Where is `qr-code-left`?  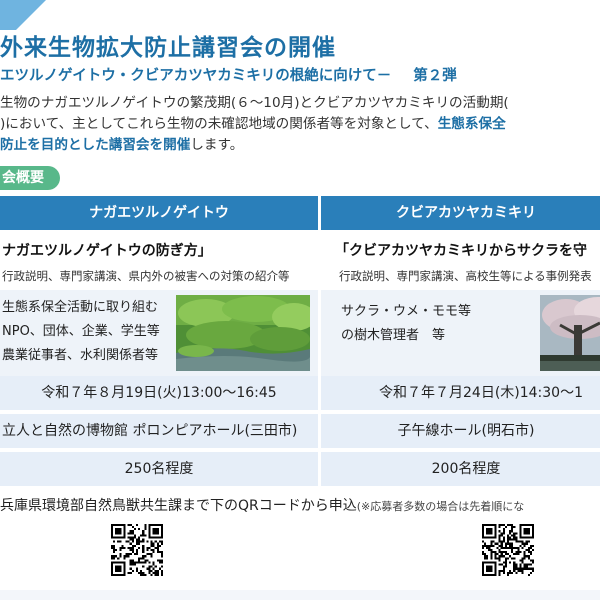 qr-code-left is located at coordinates (137, 550).